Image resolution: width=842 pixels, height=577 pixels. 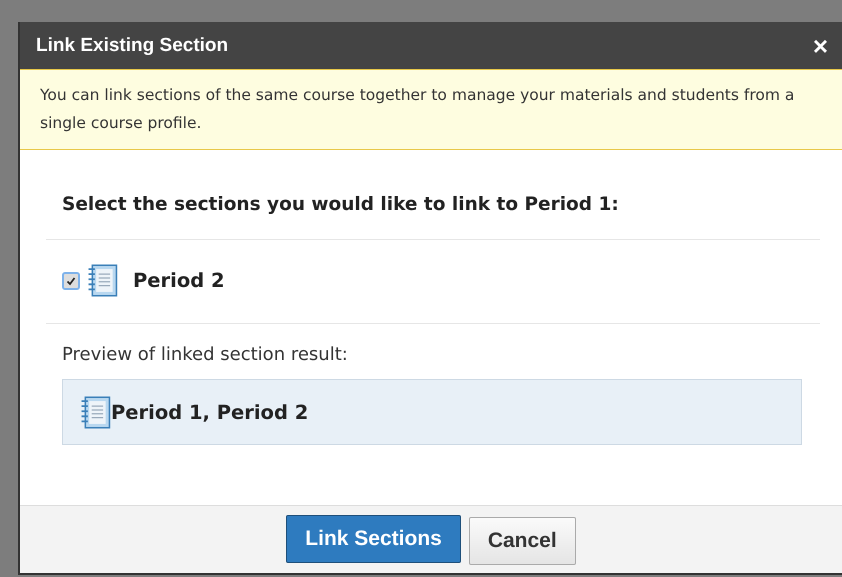 I want to click on section-name: Period 2, so click(x=179, y=280).